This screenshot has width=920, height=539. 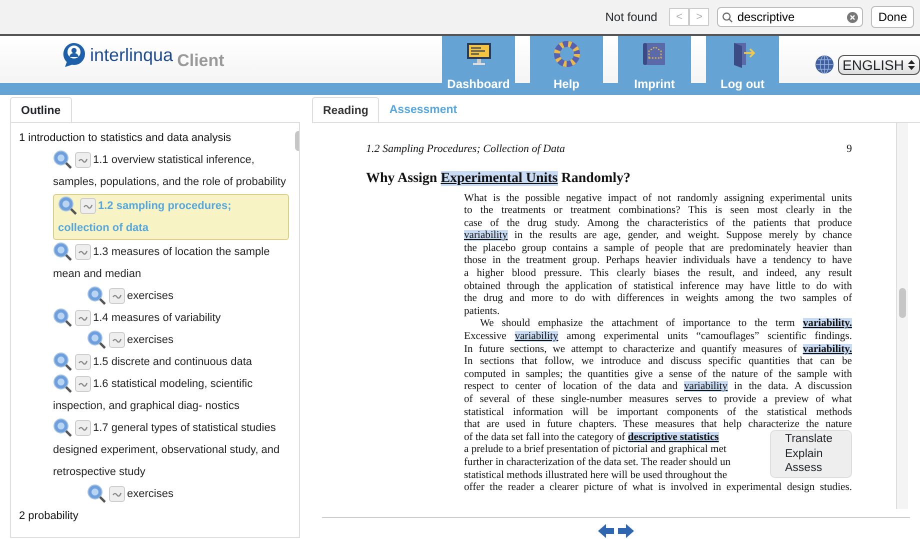 What do you see at coordinates (154, 516) in the screenshot?
I see `outline-item: 2 probability` at bounding box center [154, 516].